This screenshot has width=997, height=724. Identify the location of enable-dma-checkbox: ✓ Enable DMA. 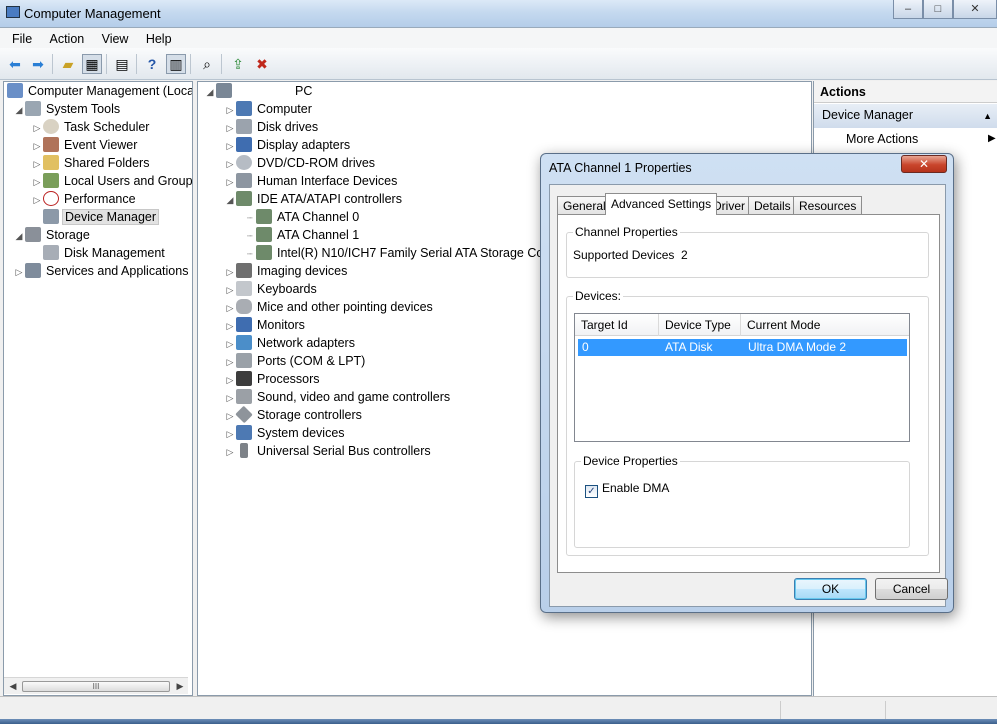
(627, 489).